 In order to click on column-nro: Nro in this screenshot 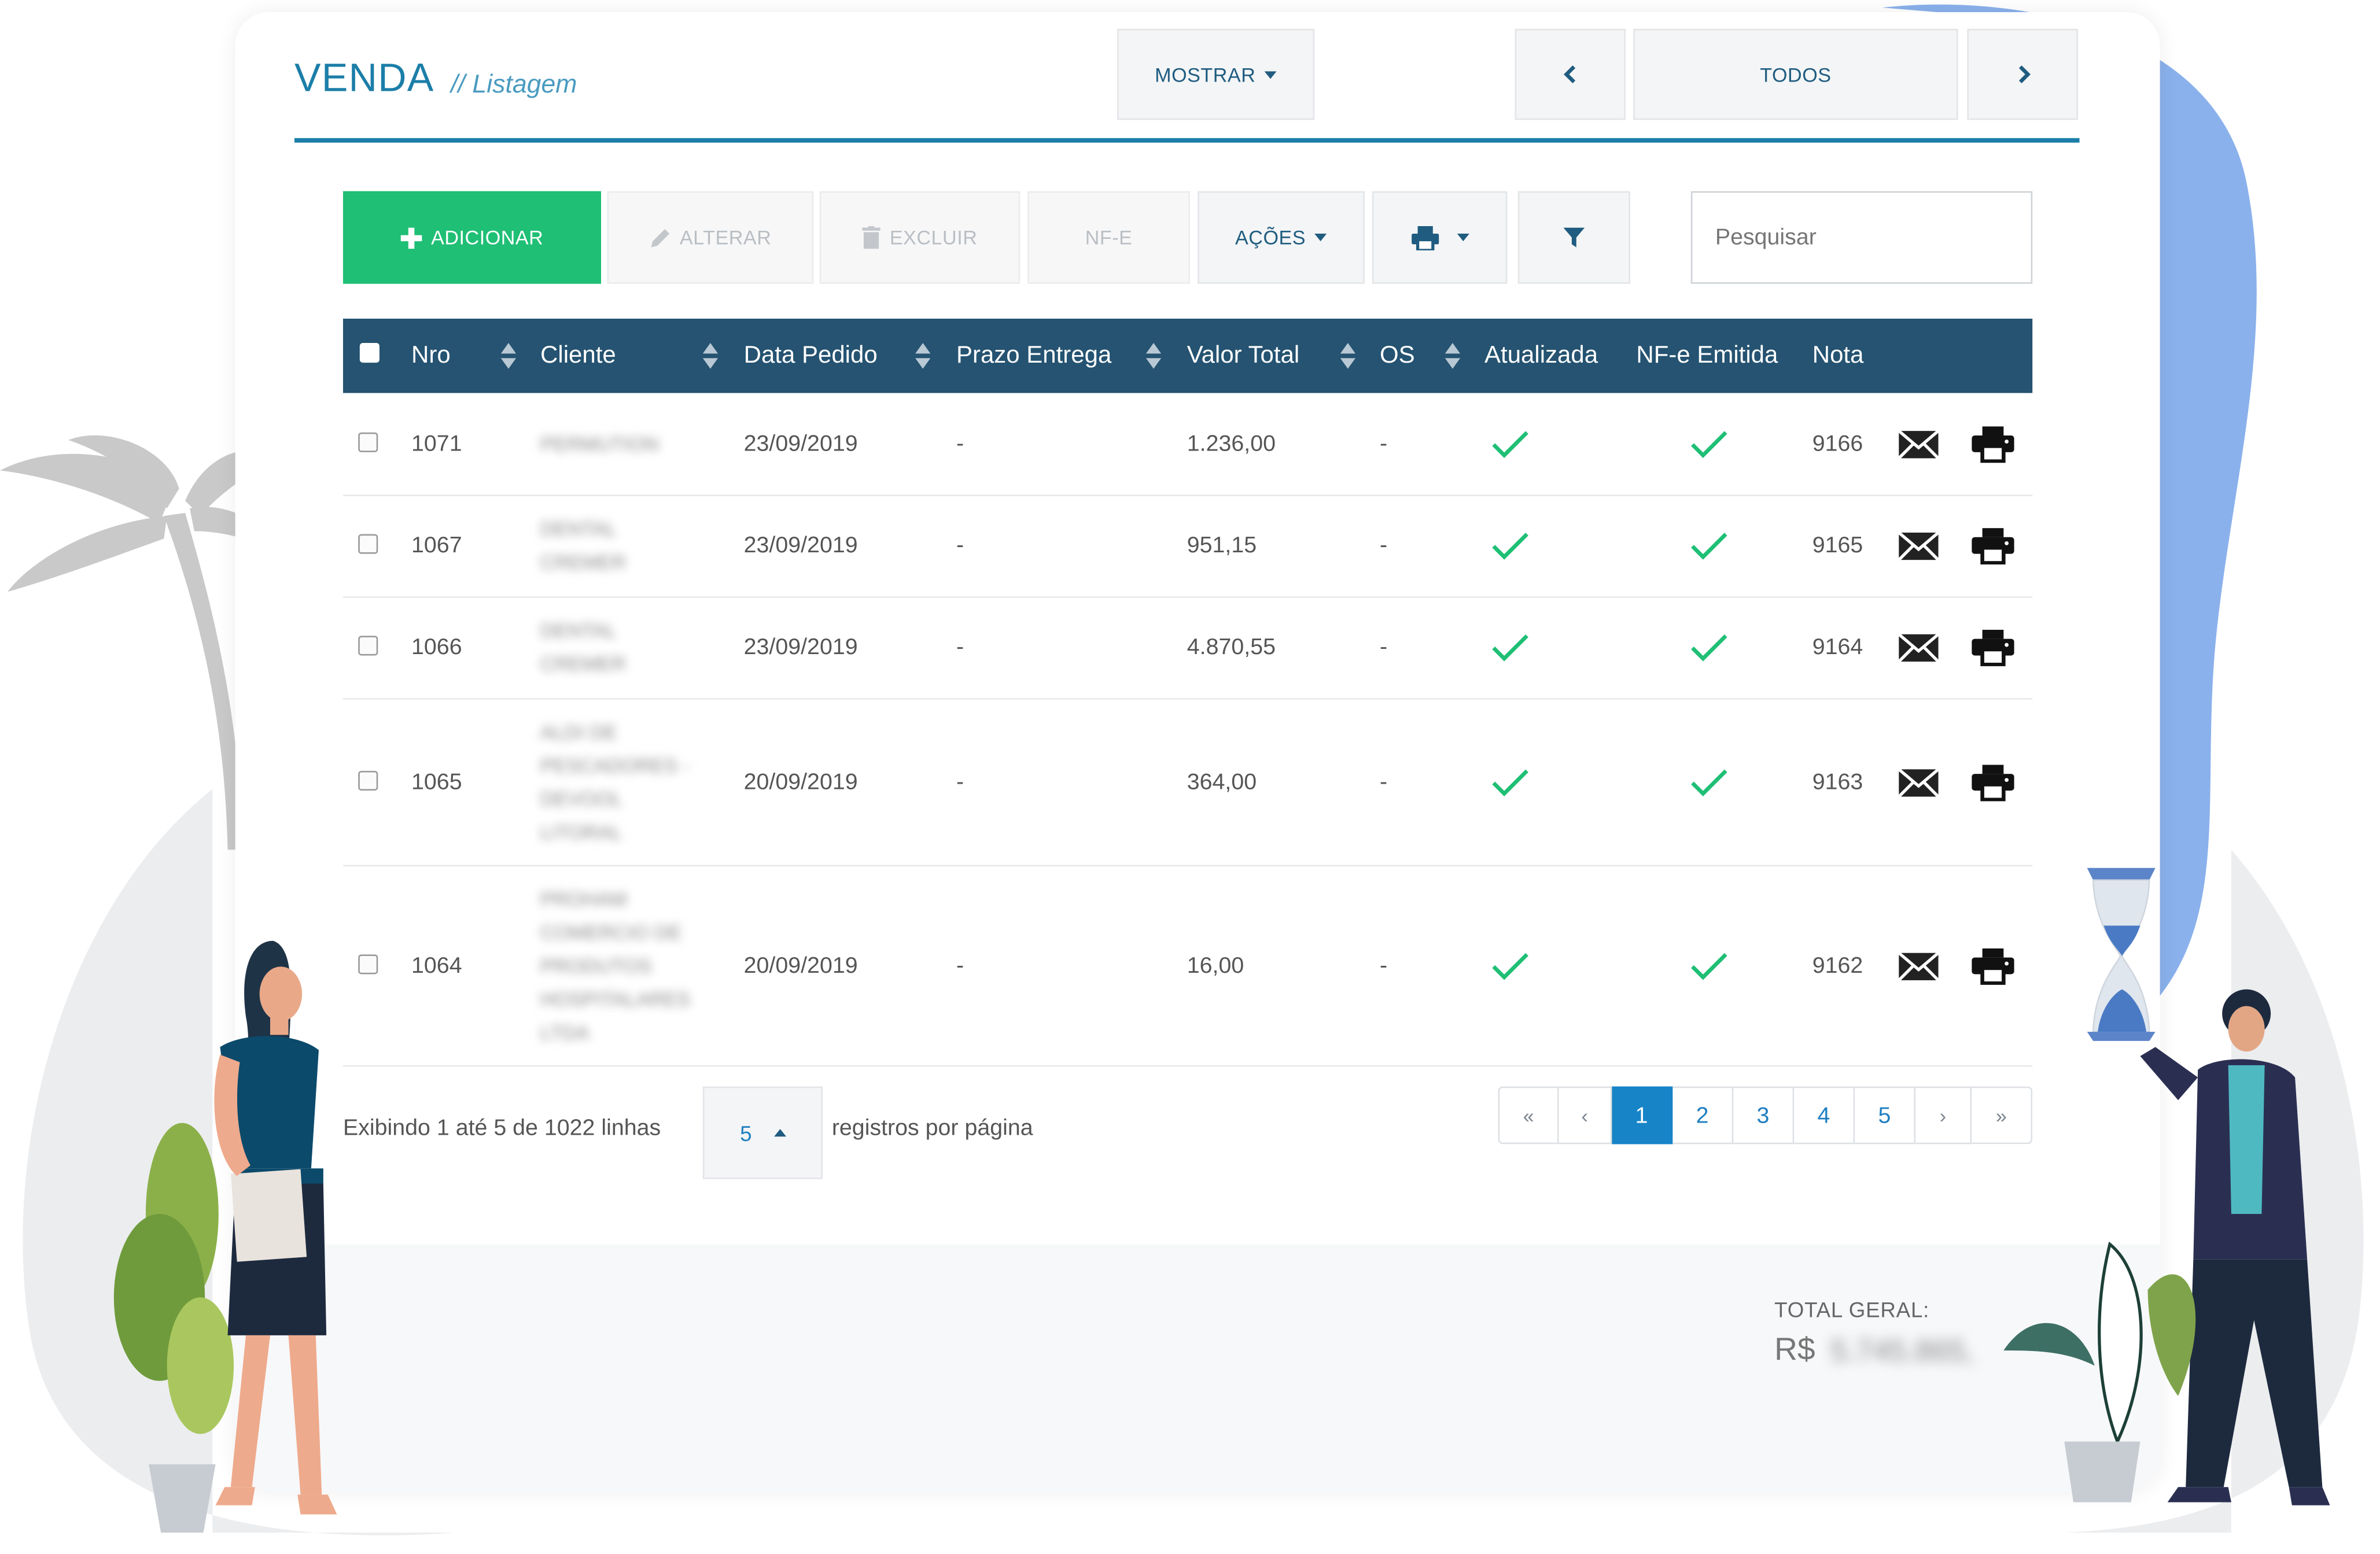, I will do `click(431, 356)`.